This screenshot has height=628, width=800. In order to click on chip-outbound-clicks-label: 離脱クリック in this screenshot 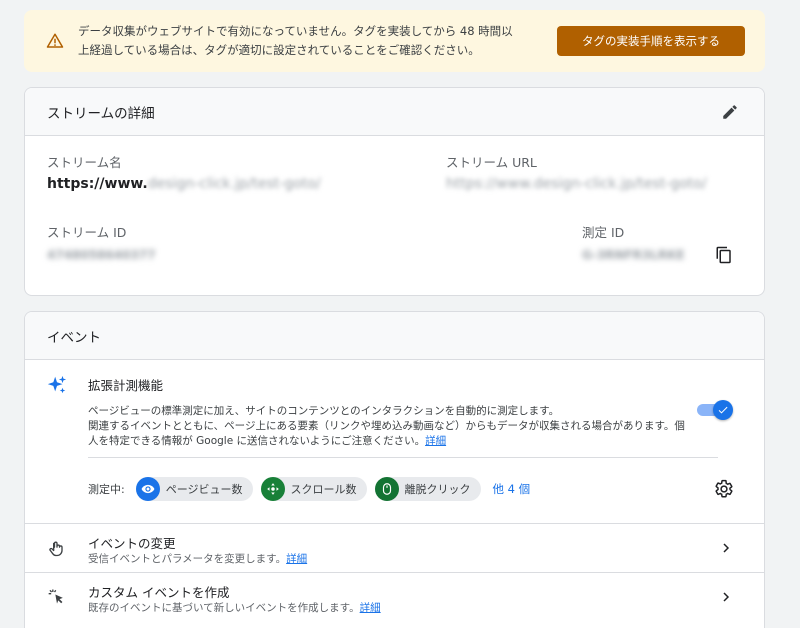, I will do `click(437, 489)`.